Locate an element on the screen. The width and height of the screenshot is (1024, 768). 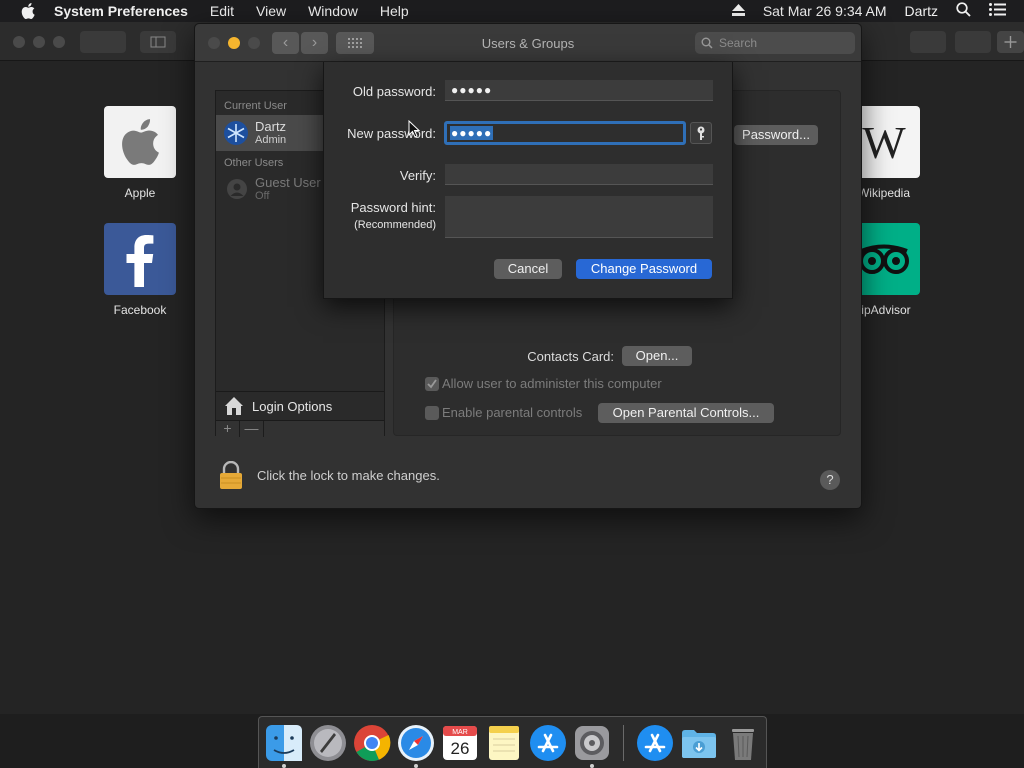
new-password-label: New password: is located at coordinates (391, 133).